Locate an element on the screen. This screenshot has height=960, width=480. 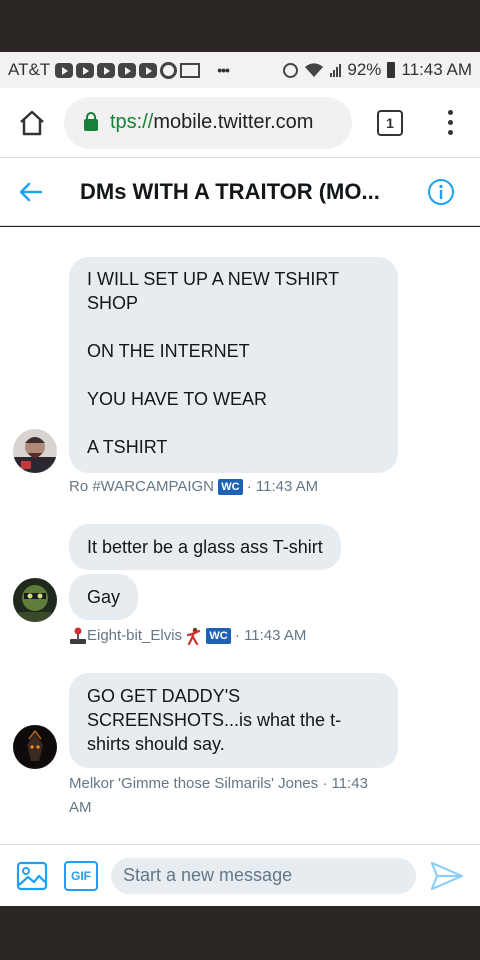
lock-icon is located at coordinates (91, 121).